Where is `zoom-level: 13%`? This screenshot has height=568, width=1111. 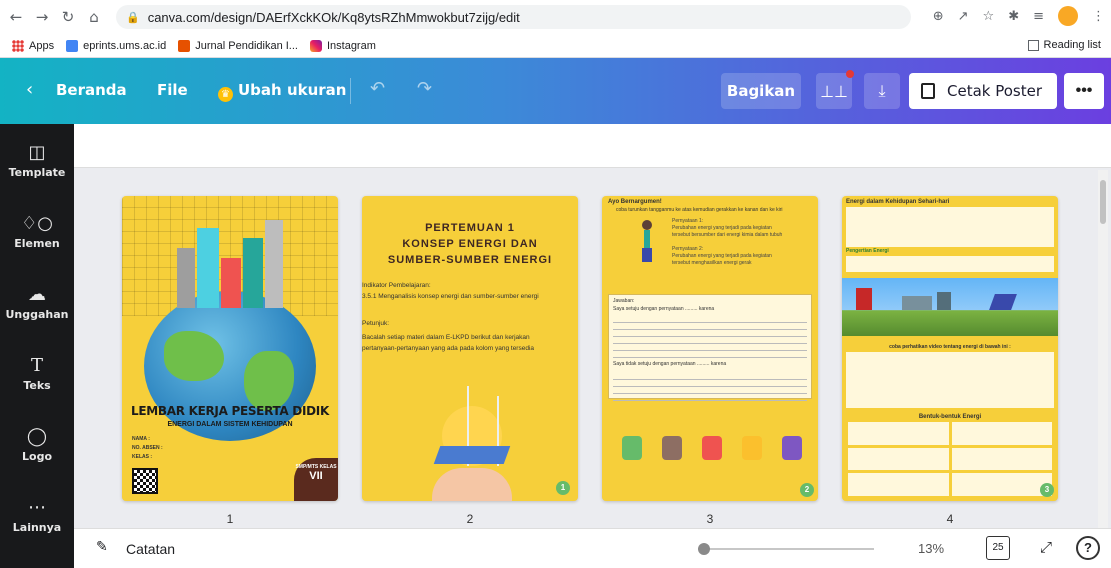 zoom-level: 13% is located at coordinates (931, 548).